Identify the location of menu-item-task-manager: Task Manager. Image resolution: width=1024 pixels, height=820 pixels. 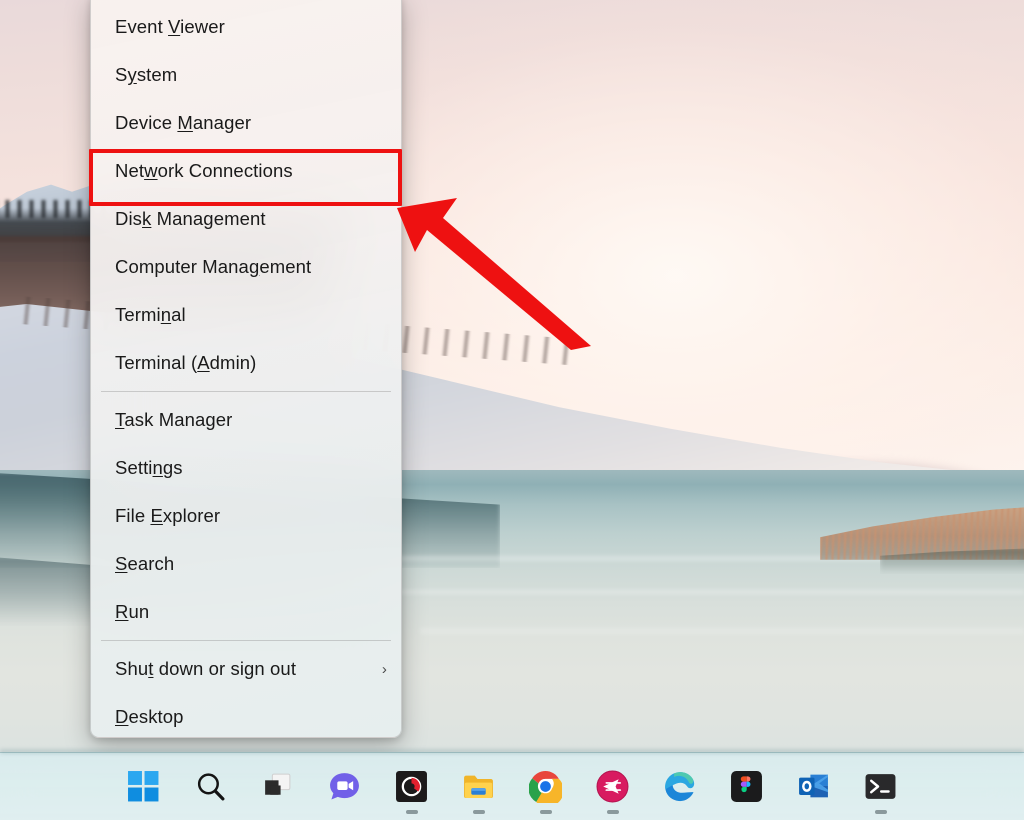
(246, 420).